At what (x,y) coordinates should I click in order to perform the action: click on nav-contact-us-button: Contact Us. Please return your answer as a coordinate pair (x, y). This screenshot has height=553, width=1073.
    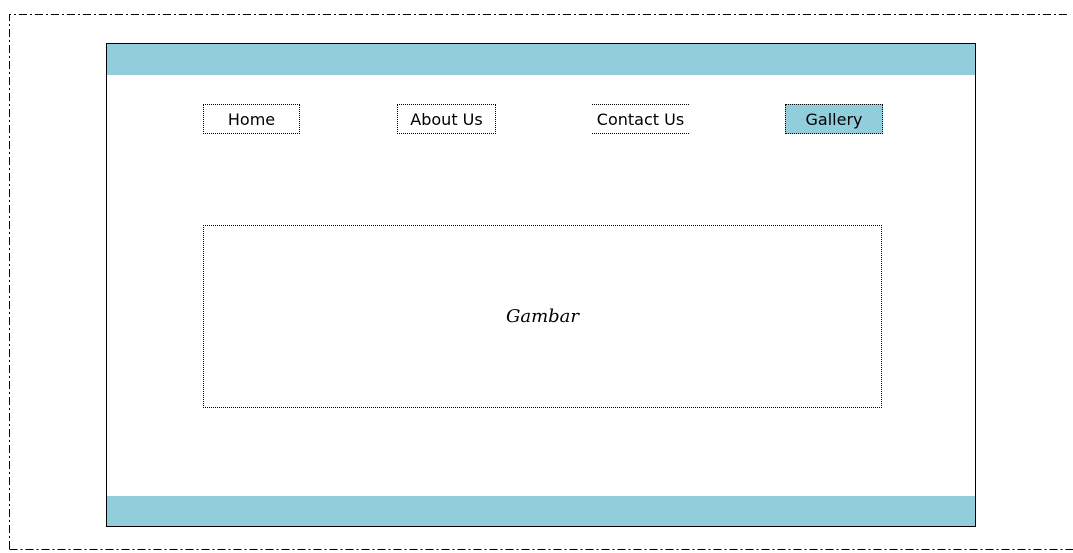
    Looking at the image, I should click on (640, 119).